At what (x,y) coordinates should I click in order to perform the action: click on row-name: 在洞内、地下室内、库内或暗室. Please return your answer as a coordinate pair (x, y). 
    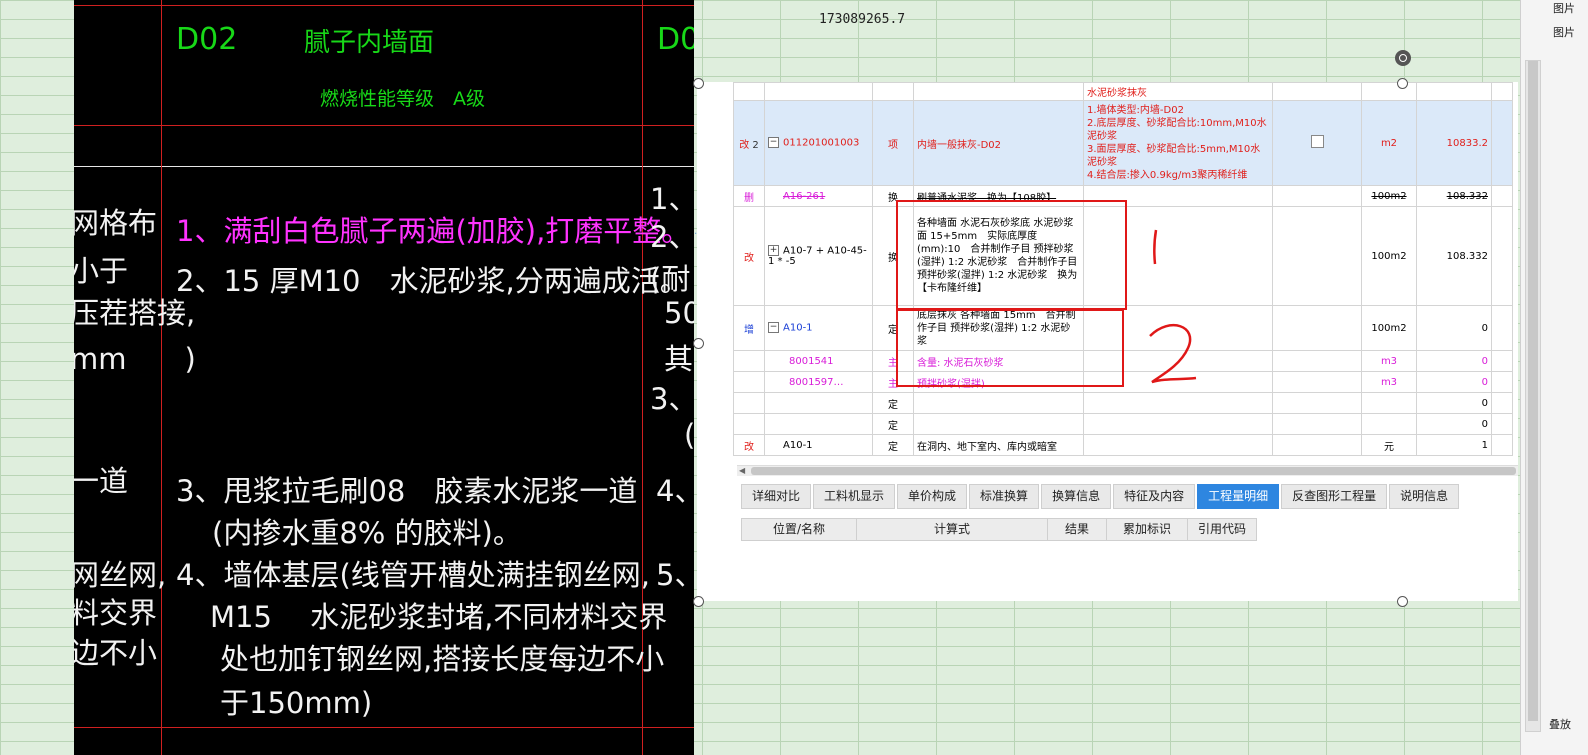
    Looking at the image, I should click on (998, 445).